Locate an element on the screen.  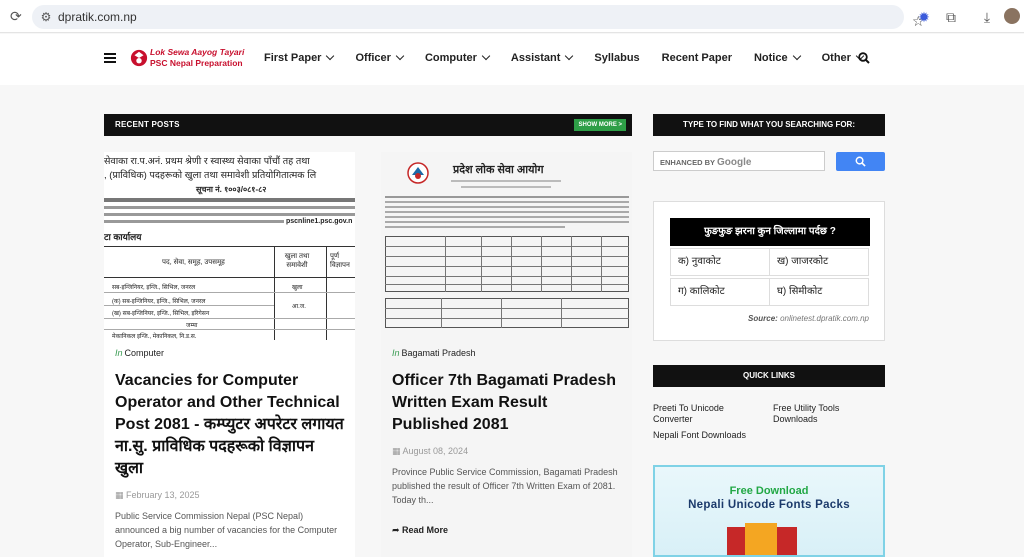
nav-item-recent-paper: Recent Paper is located at coordinates (697, 58).